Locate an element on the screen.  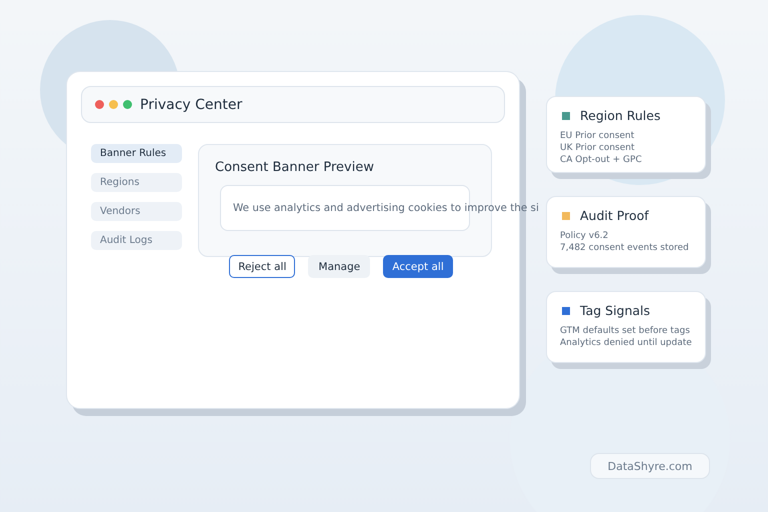
accept-button: Accept all is located at coordinates (418, 266).